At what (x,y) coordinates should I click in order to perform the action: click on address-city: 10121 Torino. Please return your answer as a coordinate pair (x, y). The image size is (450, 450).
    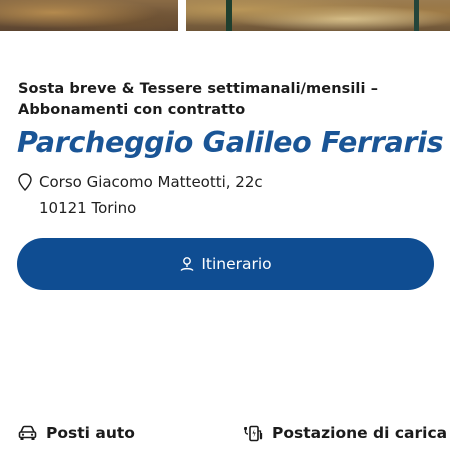
    Looking at the image, I should click on (88, 208).